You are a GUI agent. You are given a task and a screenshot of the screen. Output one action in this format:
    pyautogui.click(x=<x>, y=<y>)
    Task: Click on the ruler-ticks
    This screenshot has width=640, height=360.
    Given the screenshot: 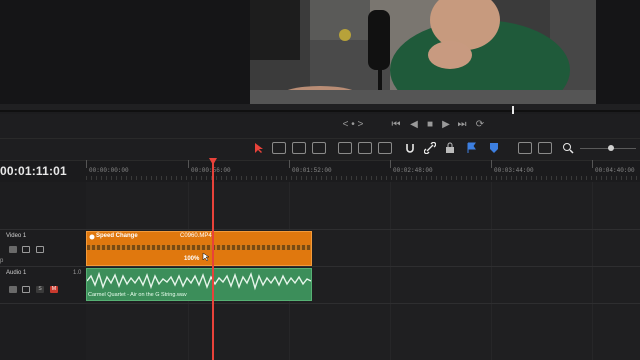 What is the action you would take?
    pyautogui.click(x=363, y=178)
    